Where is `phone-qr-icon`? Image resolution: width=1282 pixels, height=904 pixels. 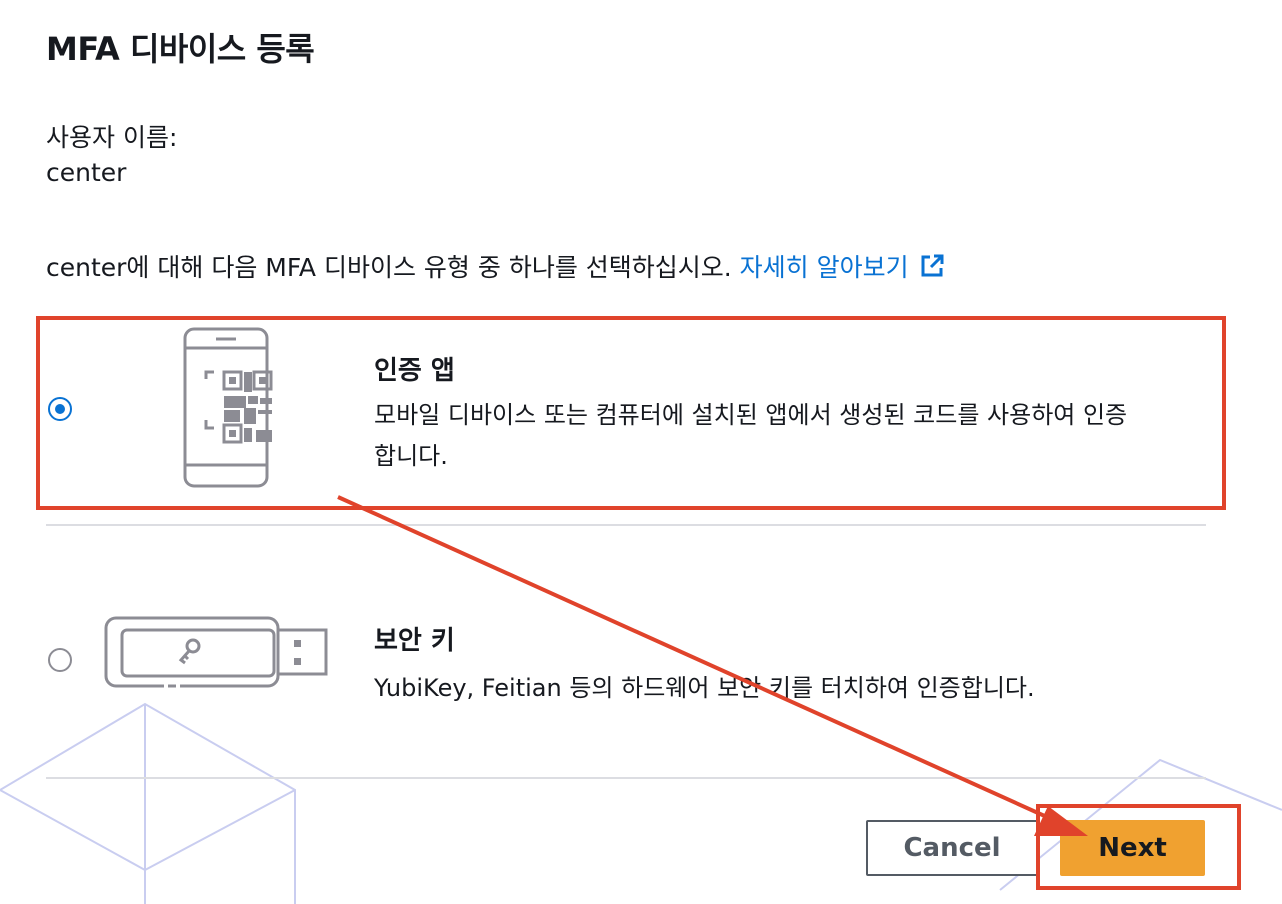 phone-qr-icon is located at coordinates (228, 407).